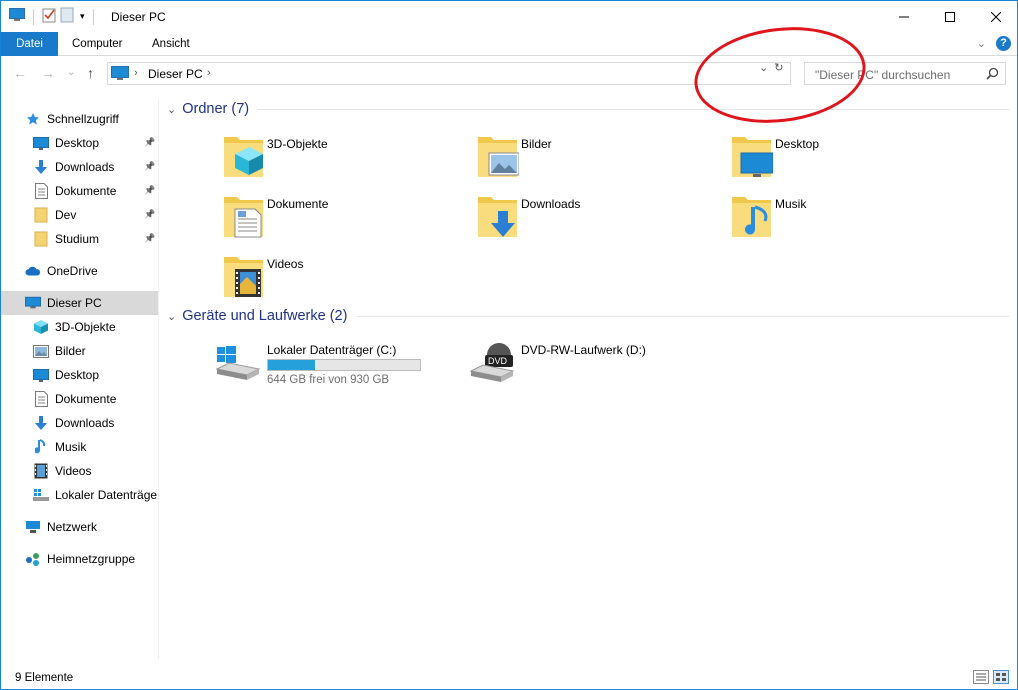 The width and height of the screenshot is (1018, 690). What do you see at coordinates (854, 217) in the screenshot?
I see `folder-tile: Musik` at bounding box center [854, 217].